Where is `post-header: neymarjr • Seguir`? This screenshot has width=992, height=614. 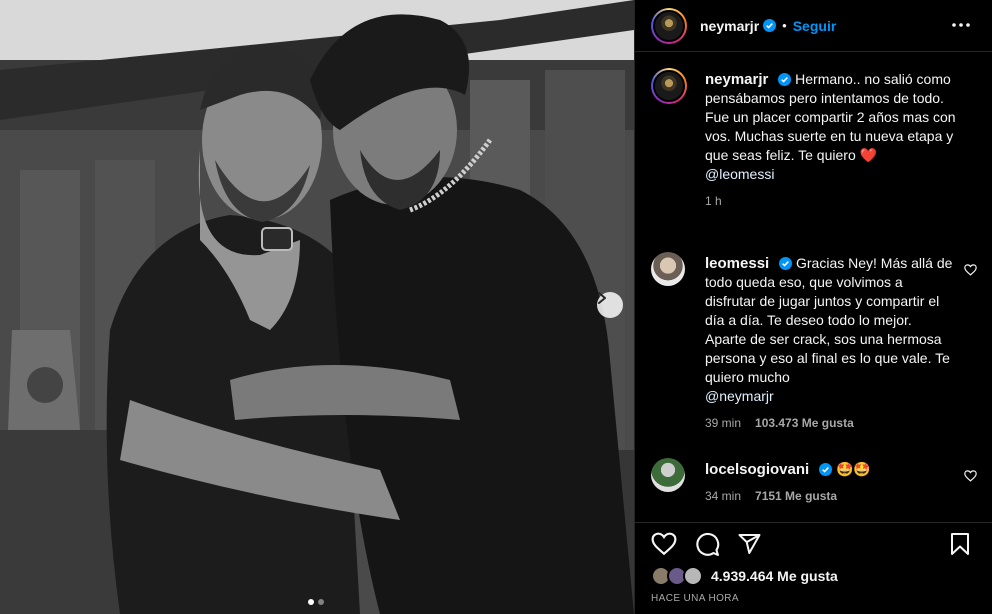 post-header: neymarjr • Seguir is located at coordinates (813, 26).